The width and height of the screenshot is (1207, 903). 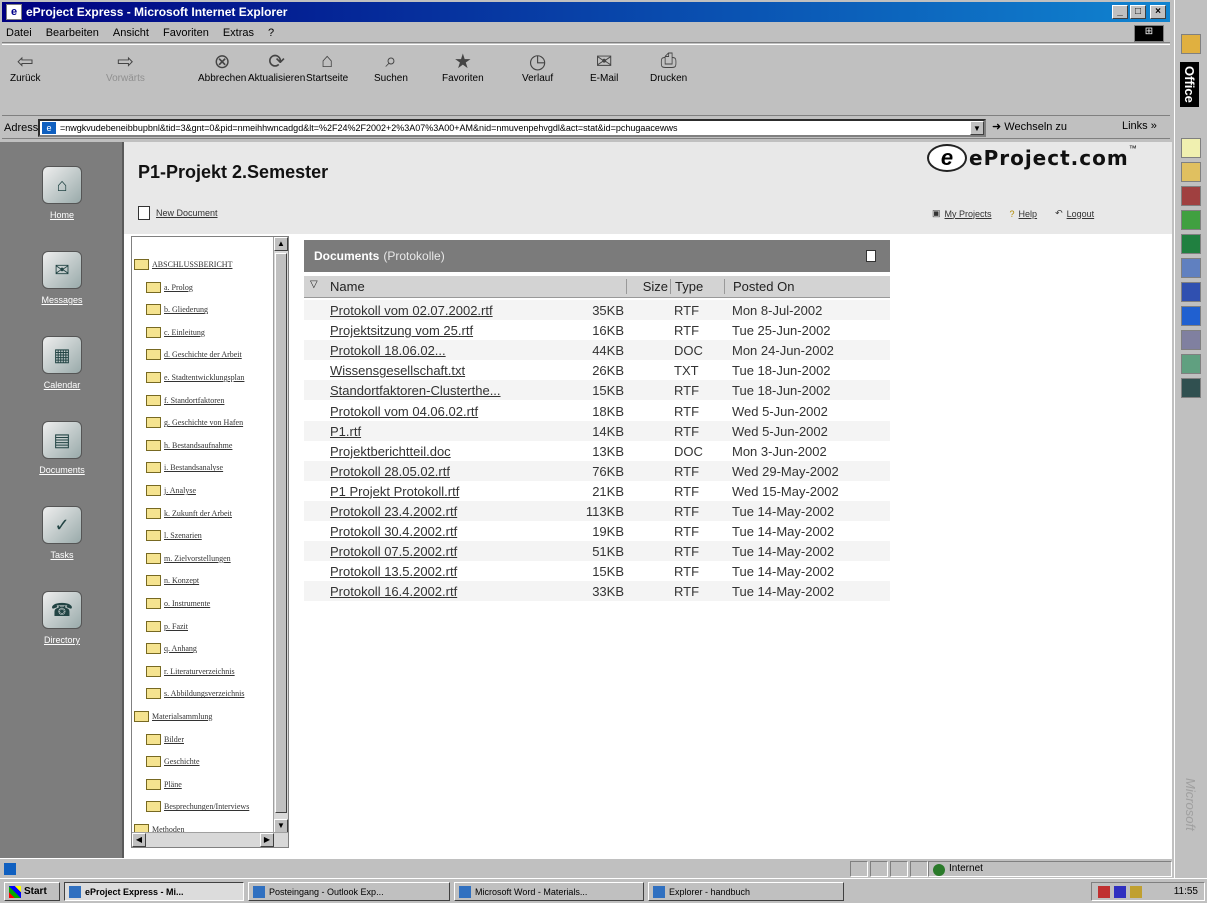 I want to click on help-link: Help, so click(x=1028, y=214).